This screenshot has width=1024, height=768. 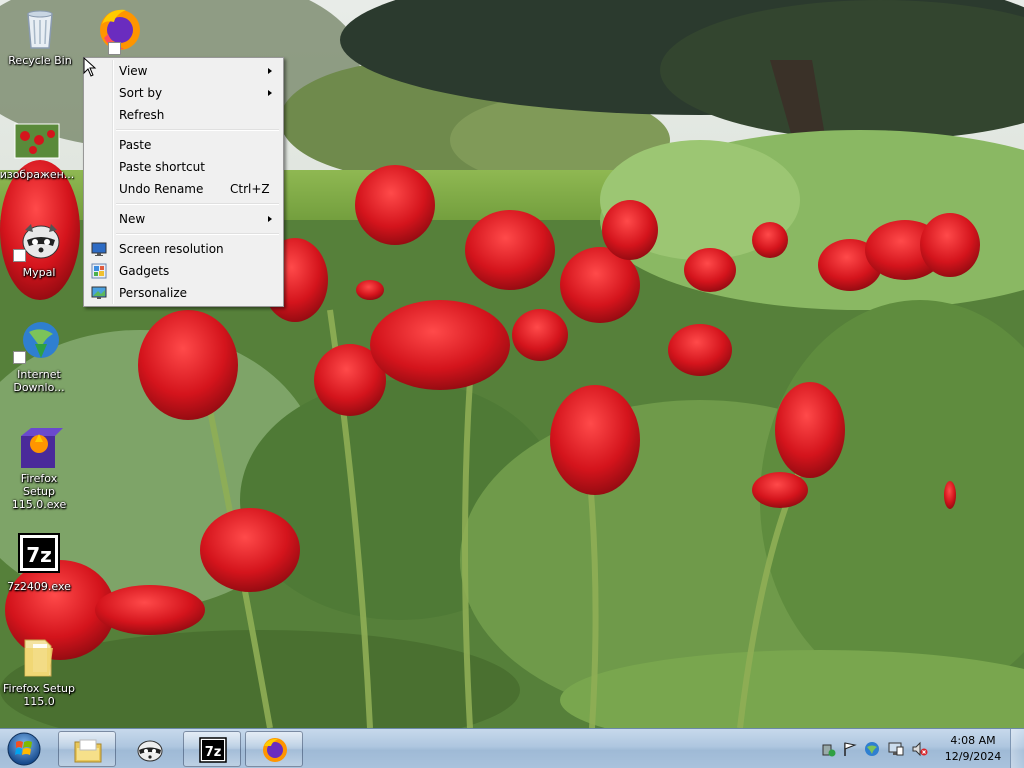 I want to click on desktop-icon-label: Recycle Bin, so click(x=40, y=60).